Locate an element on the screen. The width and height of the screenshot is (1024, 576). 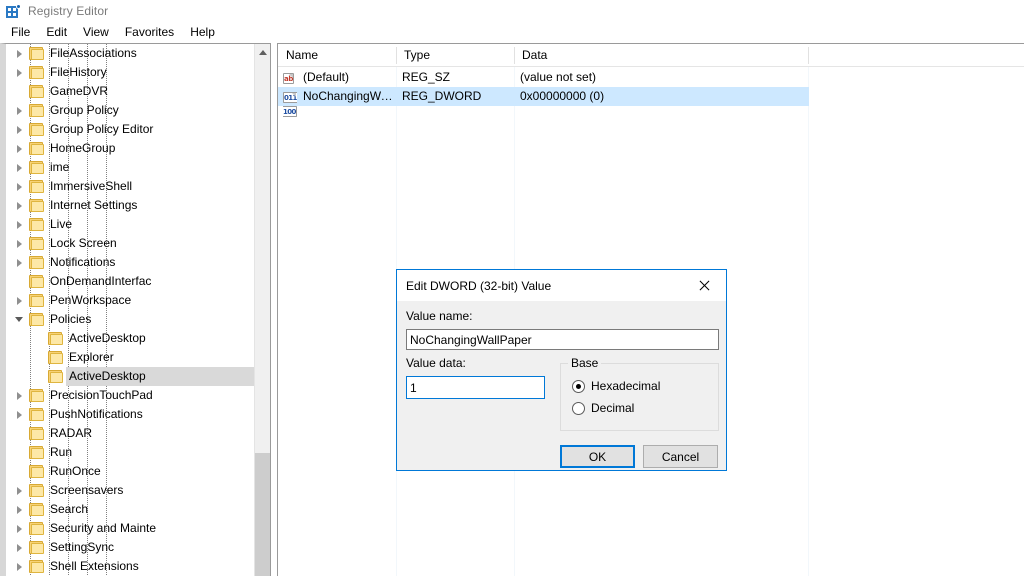
column-header-data: Data is located at coordinates (661, 55).